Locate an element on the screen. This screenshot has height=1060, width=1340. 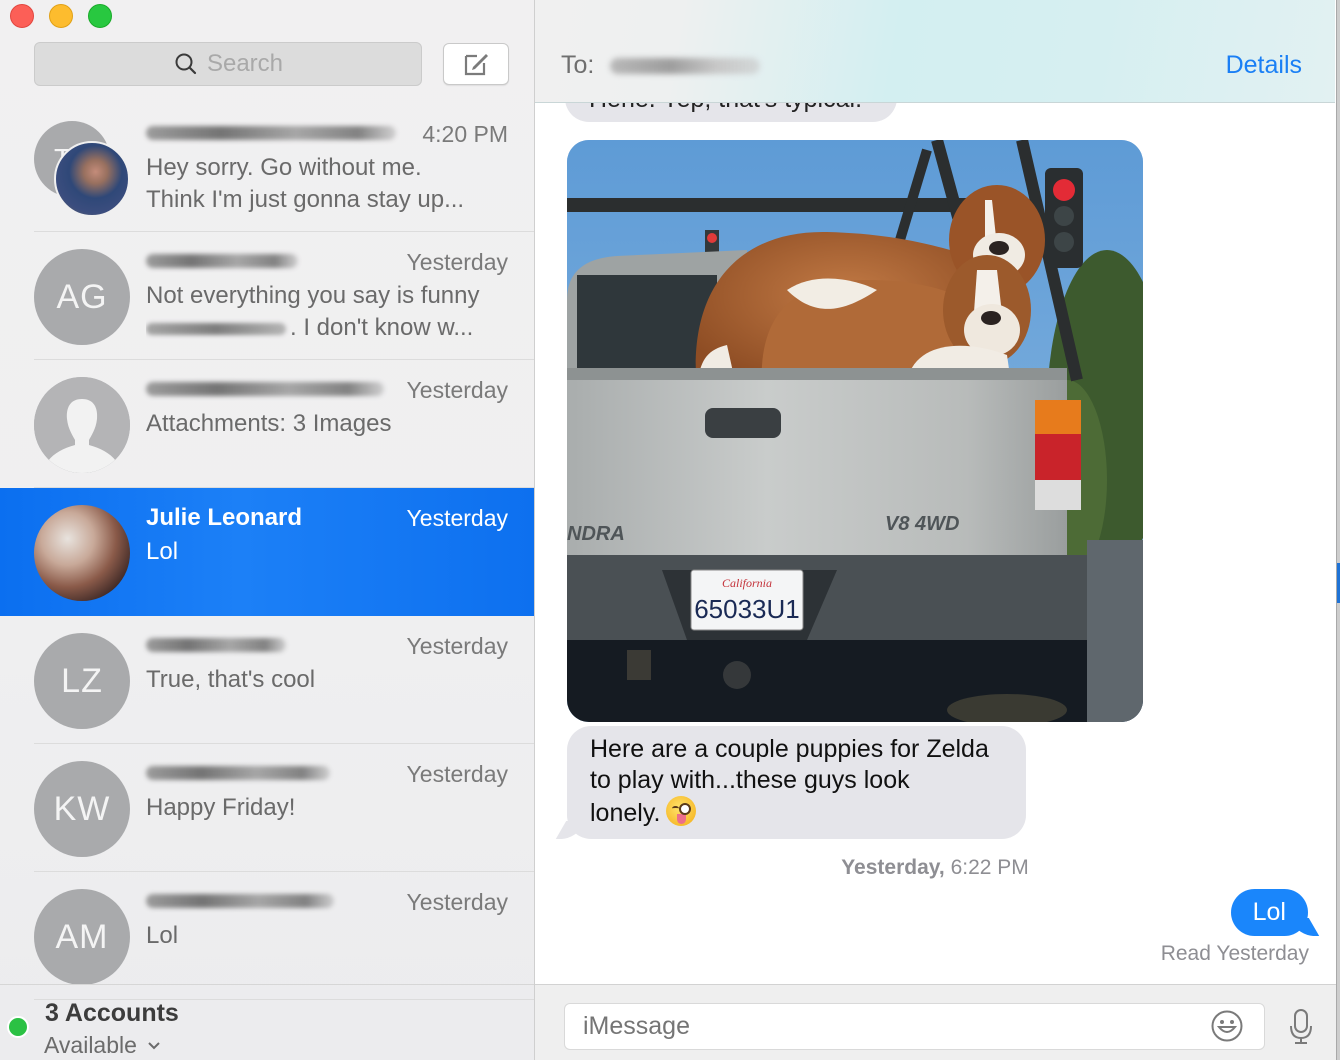
message-timestamp: Yesterday, 6:22 PM is located at coordinates (935, 868).